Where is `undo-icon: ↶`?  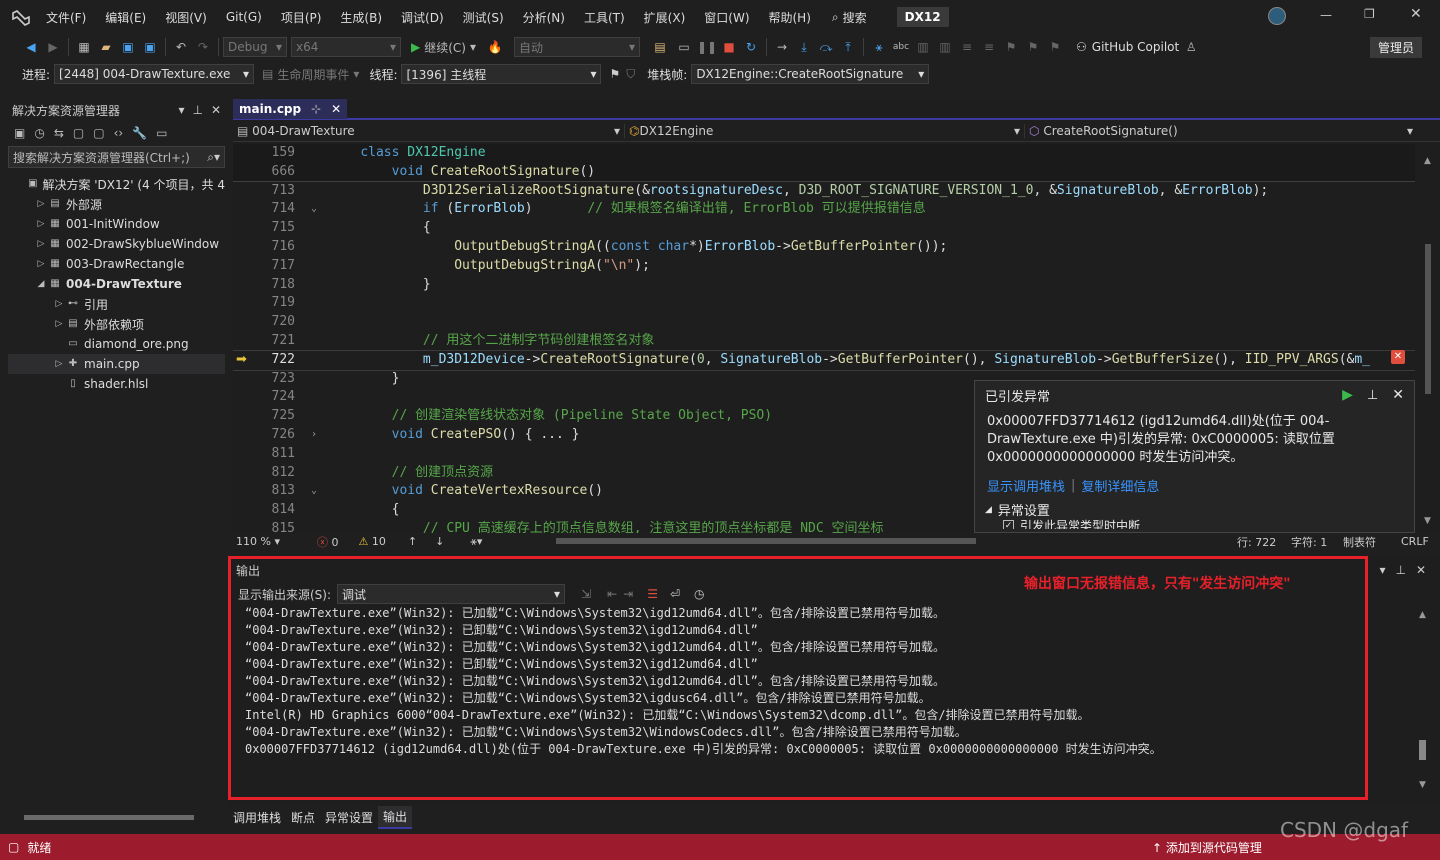
undo-icon: ↶ is located at coordinates (181, 47).